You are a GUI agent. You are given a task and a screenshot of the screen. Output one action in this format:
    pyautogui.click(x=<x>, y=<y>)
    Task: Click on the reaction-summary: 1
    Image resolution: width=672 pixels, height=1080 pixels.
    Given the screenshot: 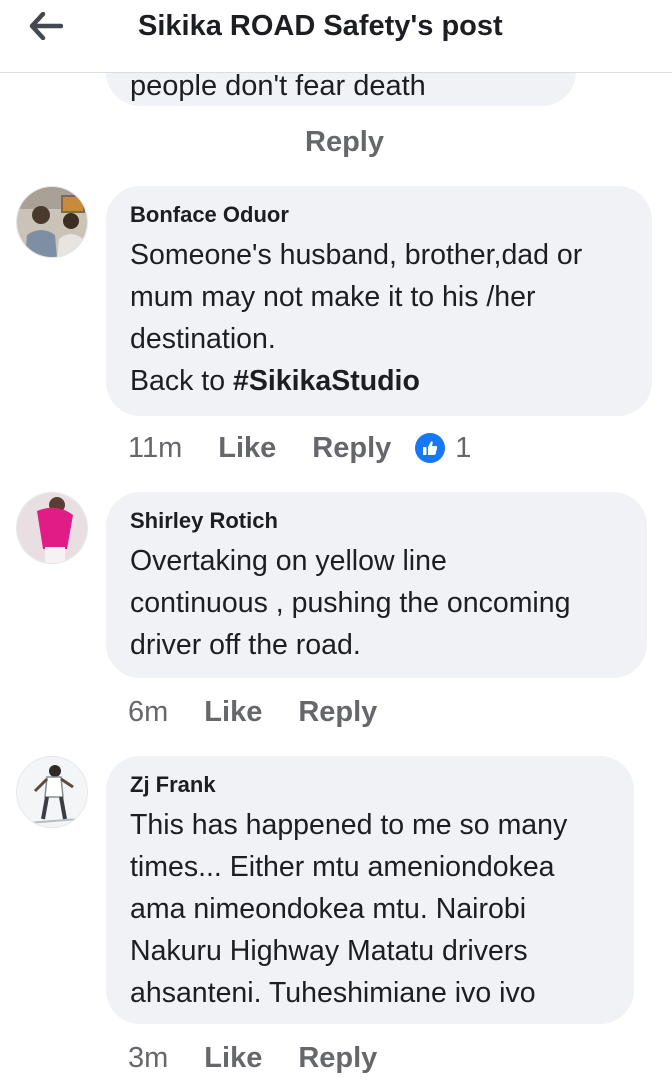 What is the action you would take?
    pyautogui.click(x=443, y=448)
    